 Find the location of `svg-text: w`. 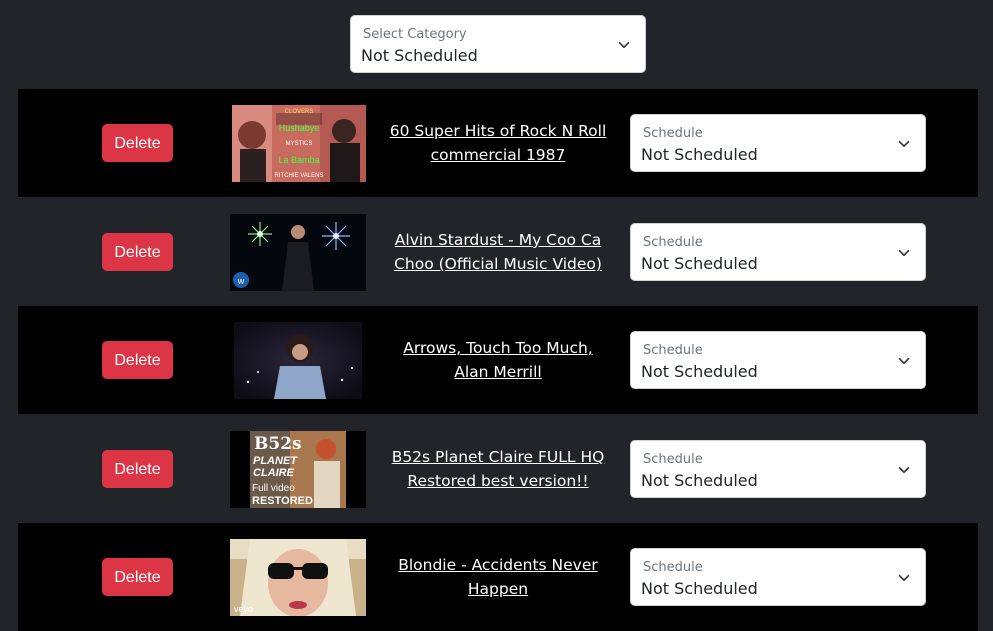

svg-text: w is located at coordinates (241, 281).